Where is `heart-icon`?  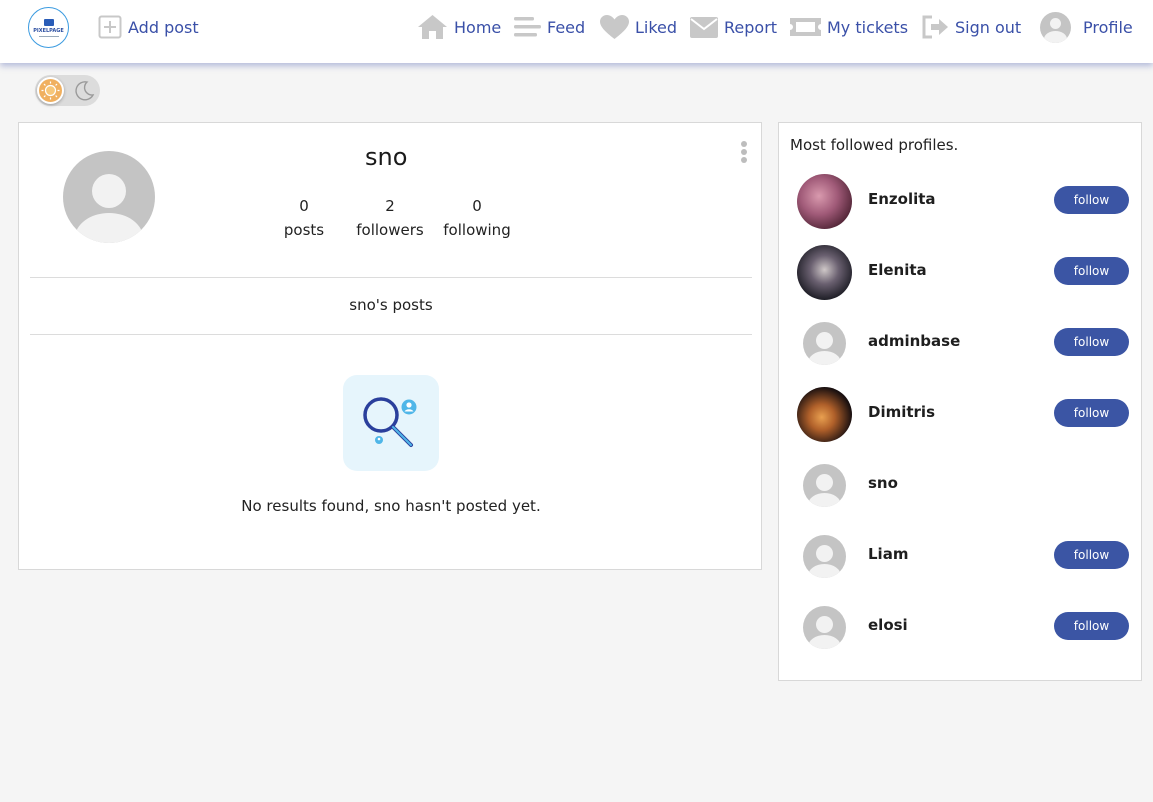
heart-icon is located at coordinates (614, 26).